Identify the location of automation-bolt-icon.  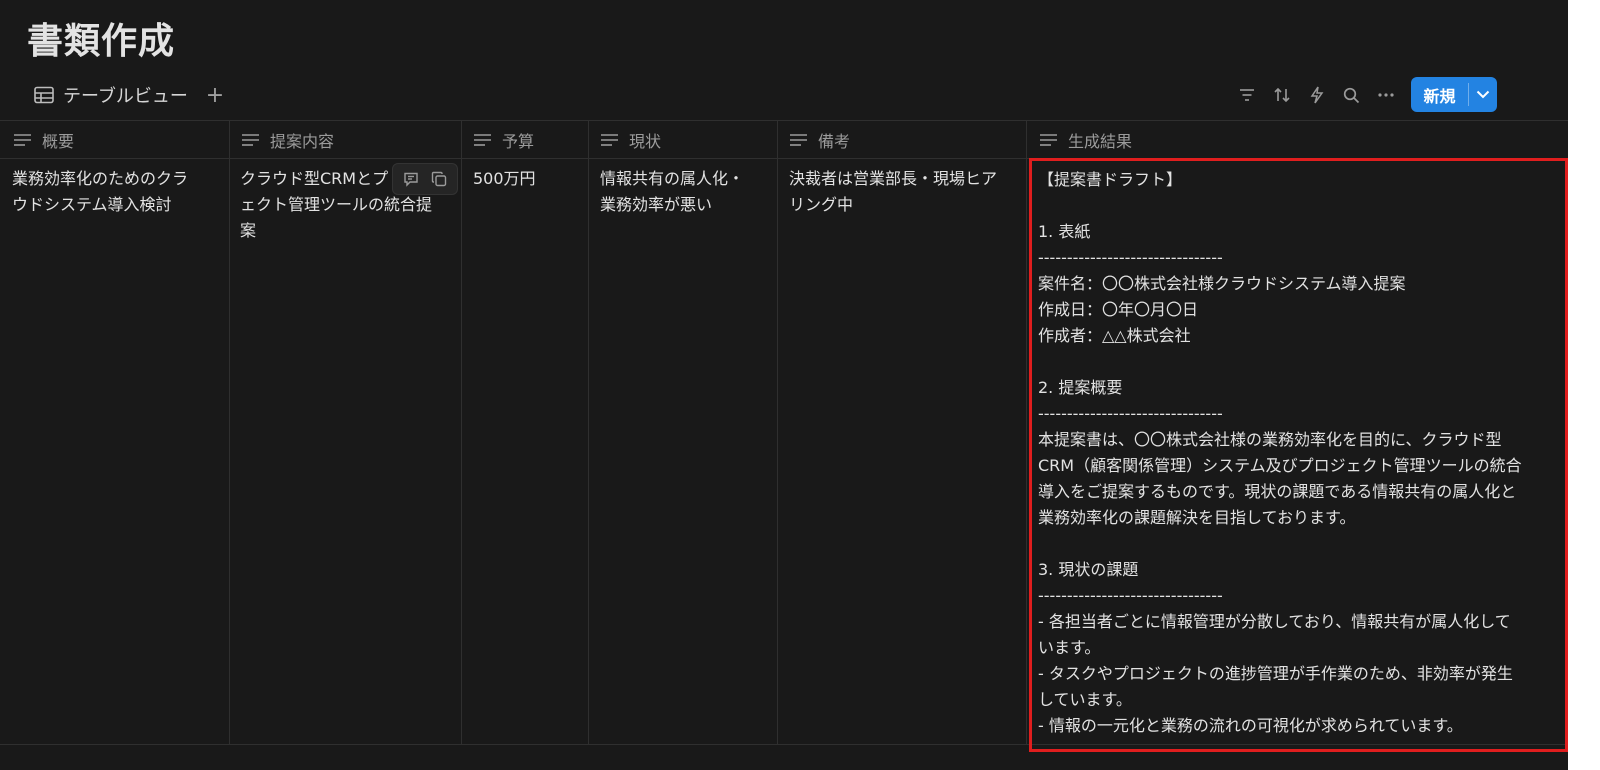
(1317, 95).